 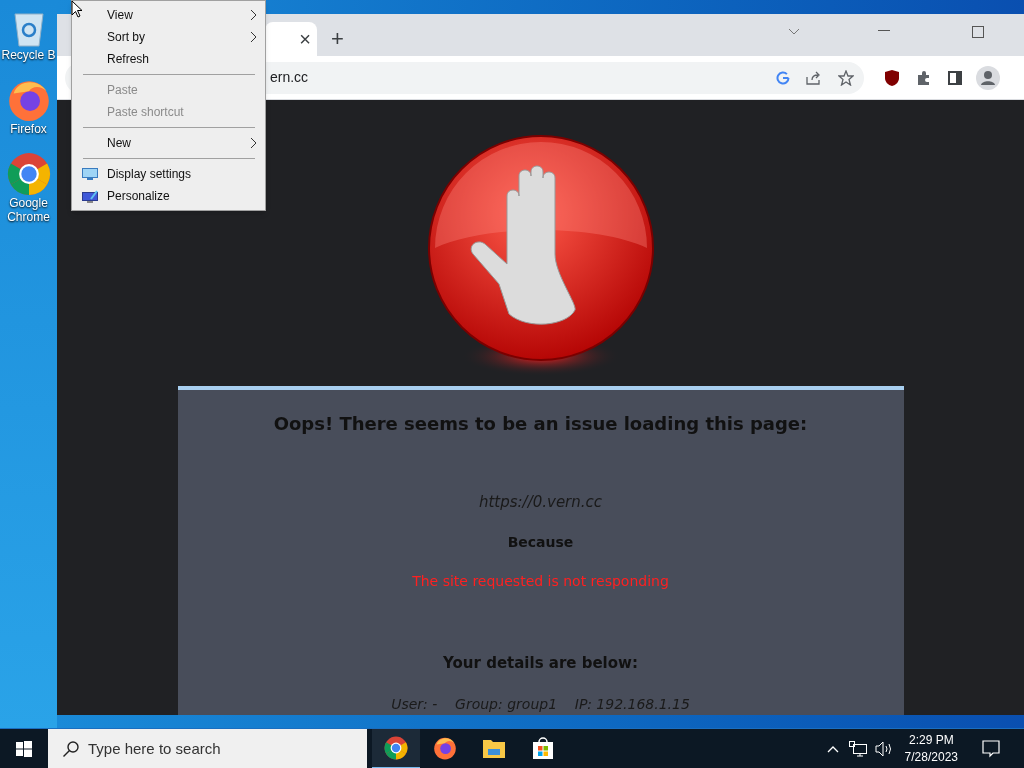 I want to click on new-tab-button: +, so click(x=337, y=39).